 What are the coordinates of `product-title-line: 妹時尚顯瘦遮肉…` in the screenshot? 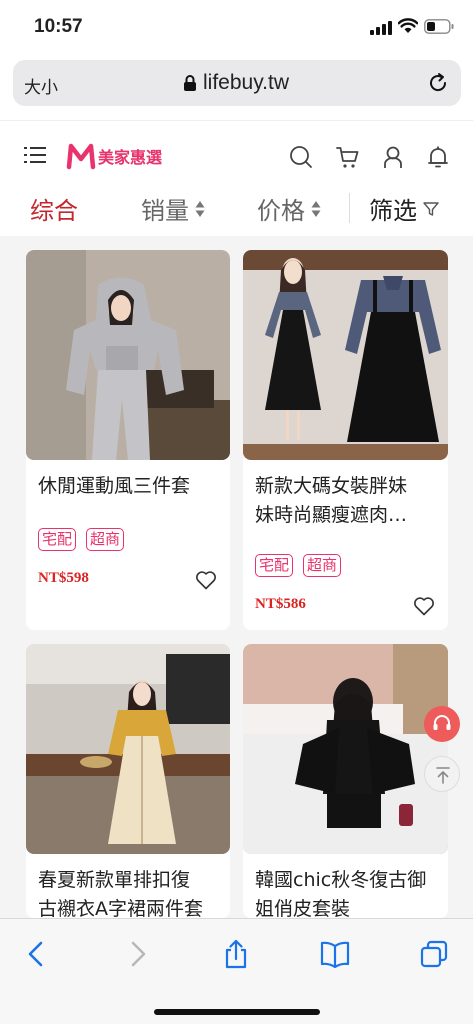 It's located at (331, 515).